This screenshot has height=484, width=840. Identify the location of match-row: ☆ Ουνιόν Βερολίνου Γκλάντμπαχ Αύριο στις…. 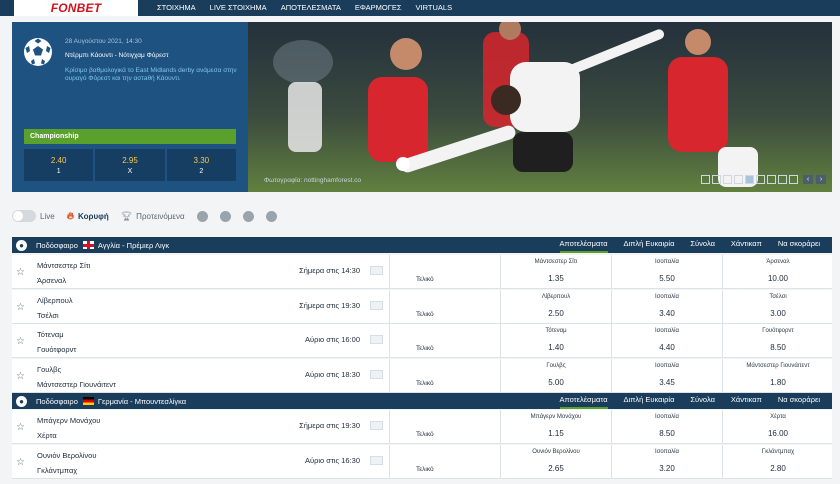
(422, 462).